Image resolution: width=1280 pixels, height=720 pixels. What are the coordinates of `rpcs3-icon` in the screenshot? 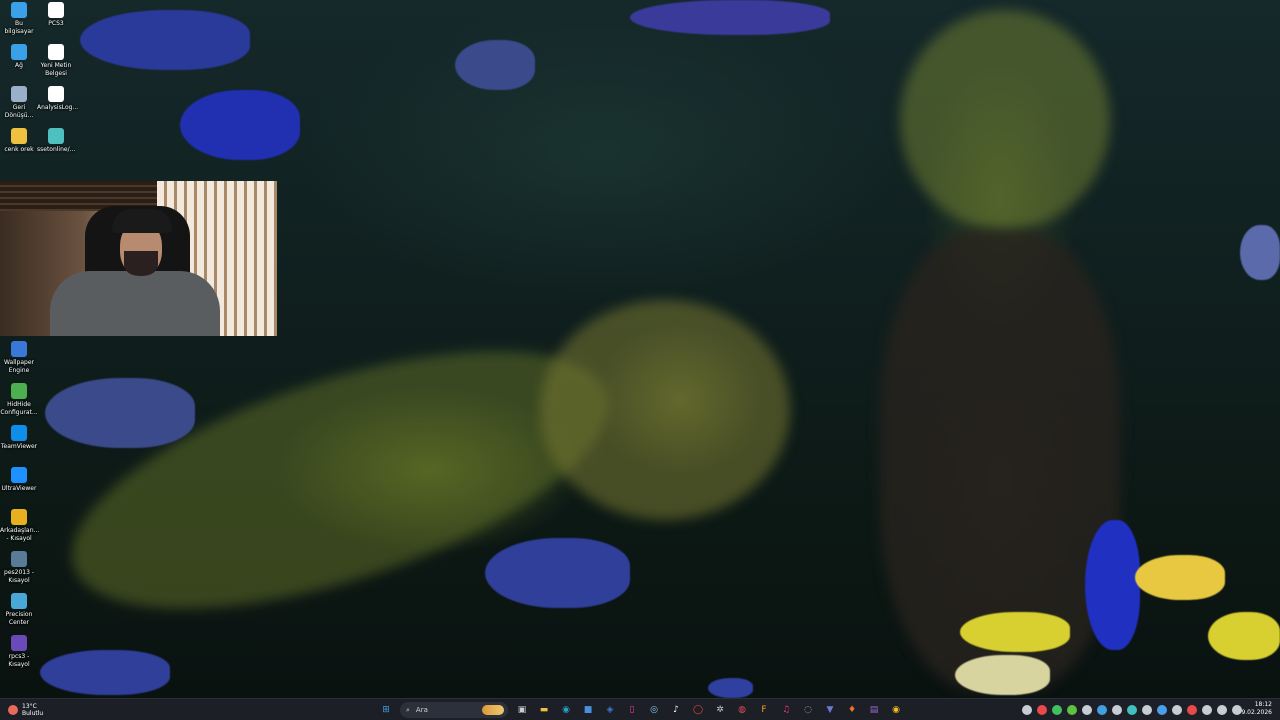 It's located at (19, 643).